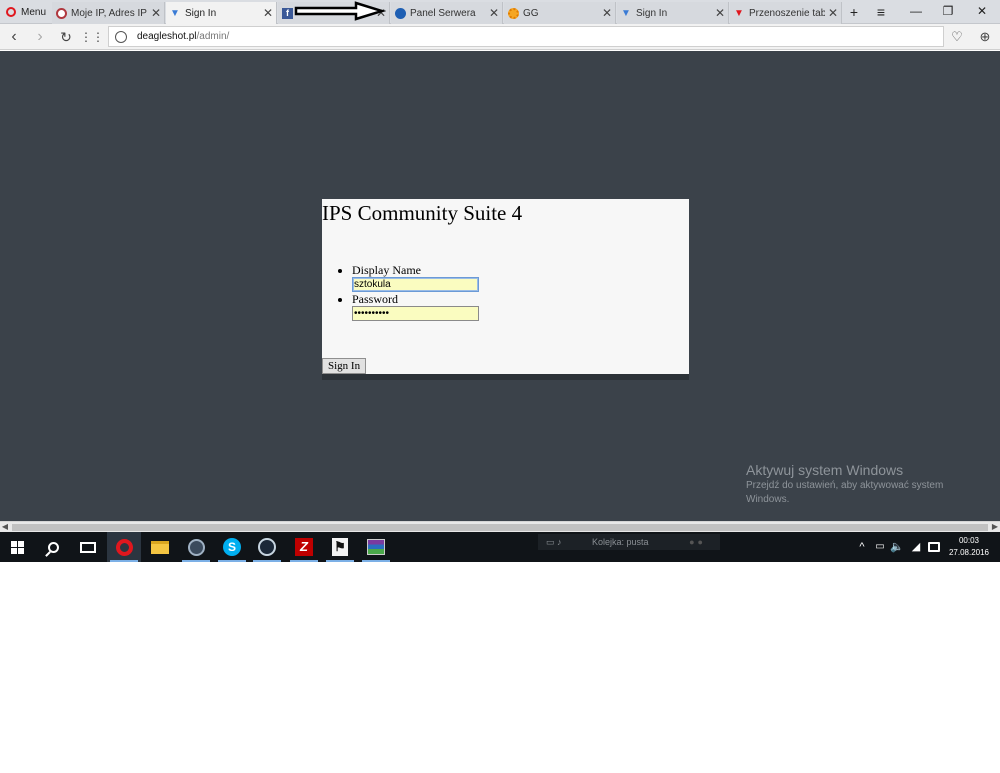 Image resolution: width=1000 pixels, height=773 pixels. Describe the element at coordinates (825, 470) in the screenshot. I see `watermark-title: Aktywuj system Windows` at that location.